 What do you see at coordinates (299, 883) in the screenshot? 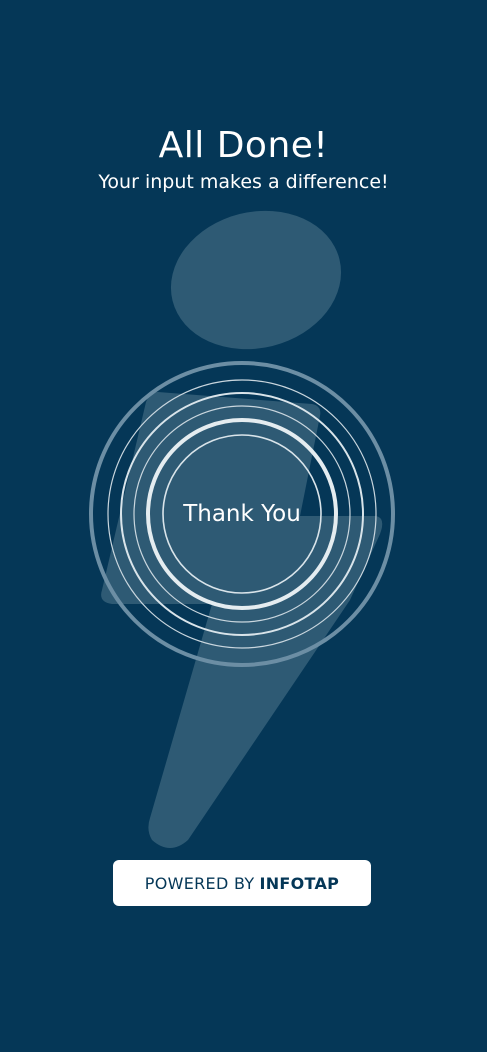
I see `powered-by-brand: INFOTAP` at bounding box center [299, 883].